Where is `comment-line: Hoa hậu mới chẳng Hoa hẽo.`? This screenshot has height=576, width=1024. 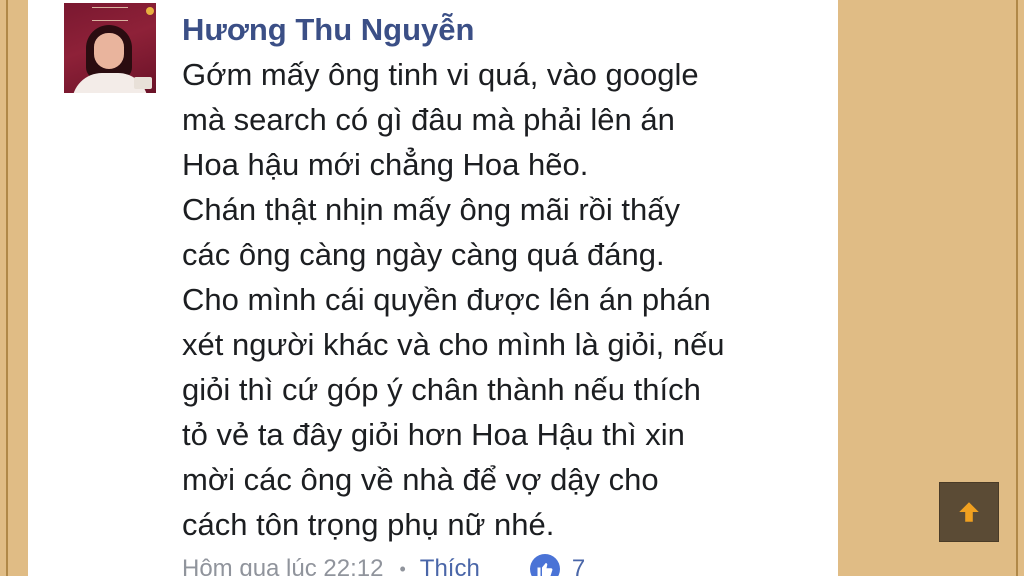
comment-line: Hoa hậu mới chẳng Hoa hẽo. is located at coordinates (385, 164).